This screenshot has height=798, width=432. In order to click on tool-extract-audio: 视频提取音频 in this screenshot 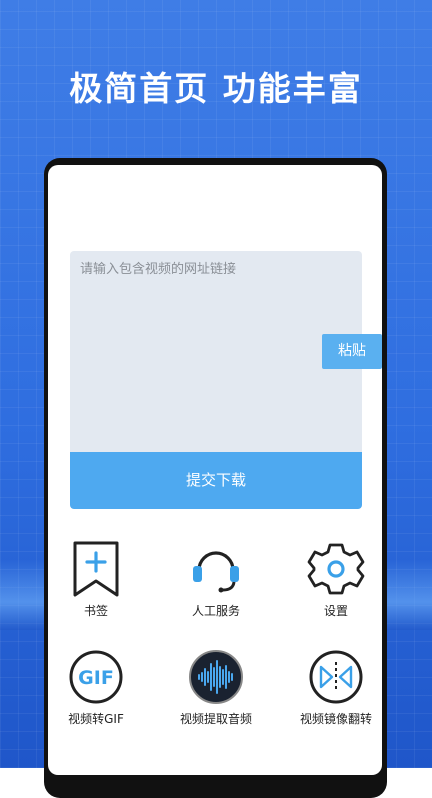, I will do `click(216, 687)`.